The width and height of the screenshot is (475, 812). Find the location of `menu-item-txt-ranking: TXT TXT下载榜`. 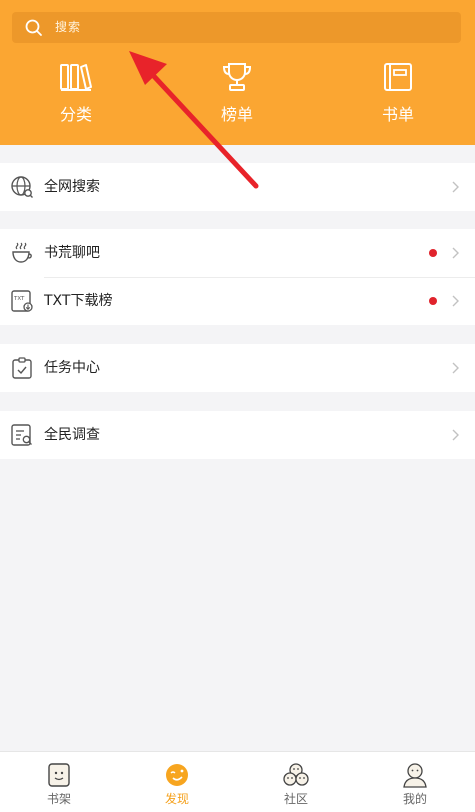

menu-item-txt-ranking: TXT TXT下载榜 is located at coordinates (237, 301).